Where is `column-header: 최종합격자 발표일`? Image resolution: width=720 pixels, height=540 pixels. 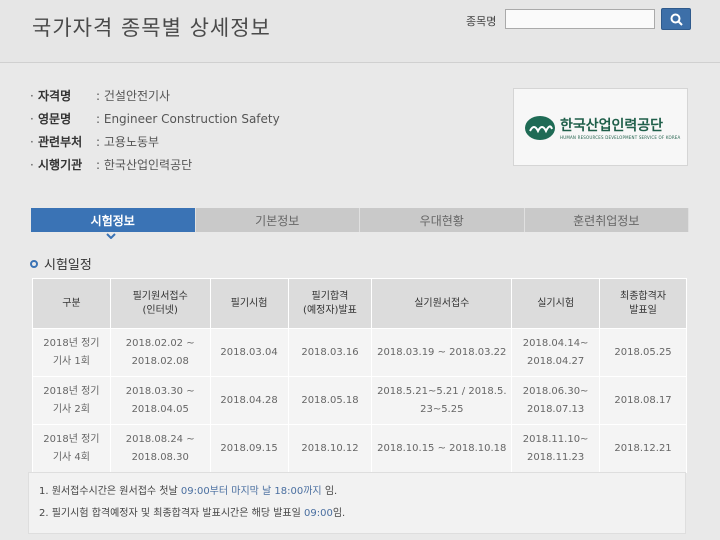 column-header: 최종합격자 발표일 is located at coordinates (643, 303).